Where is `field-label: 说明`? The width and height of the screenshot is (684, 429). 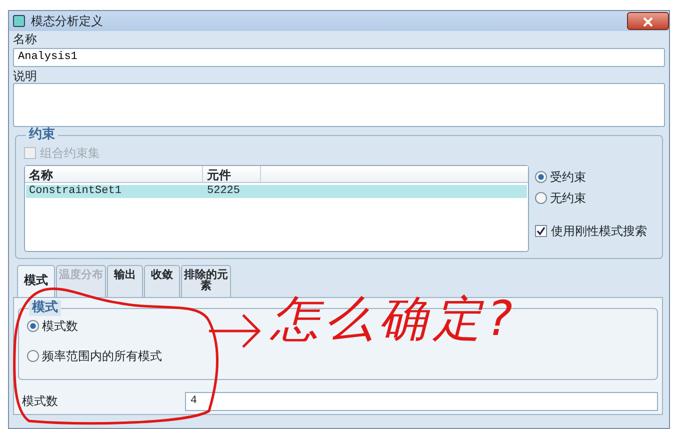
field-label: 说明 is located at coordinates (25, 76).